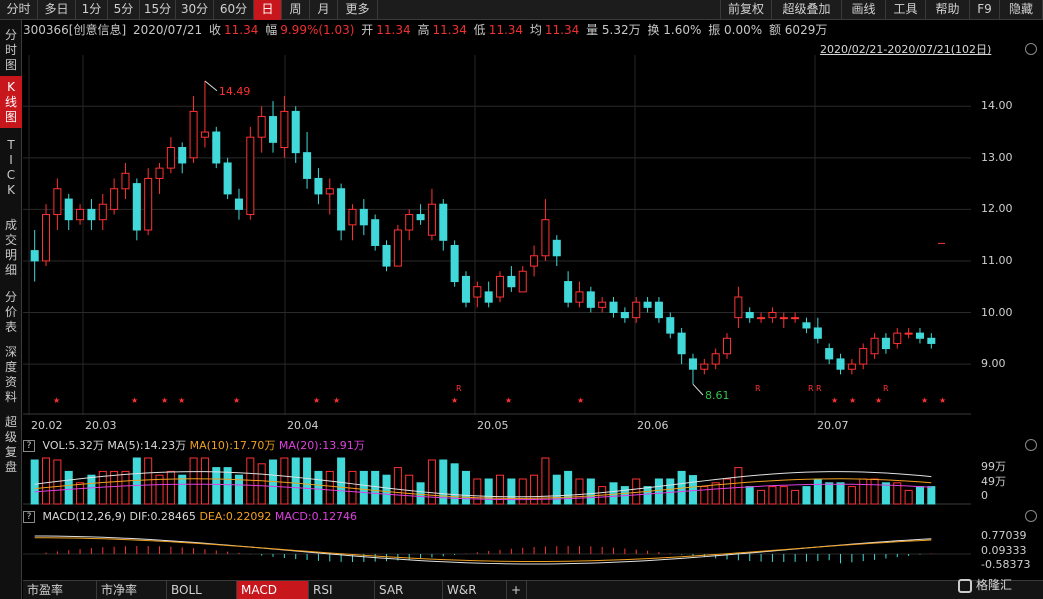  Describe the element at coordinates (303, 425) in the screenshot. I see `date-tick: 20.04` at that location.